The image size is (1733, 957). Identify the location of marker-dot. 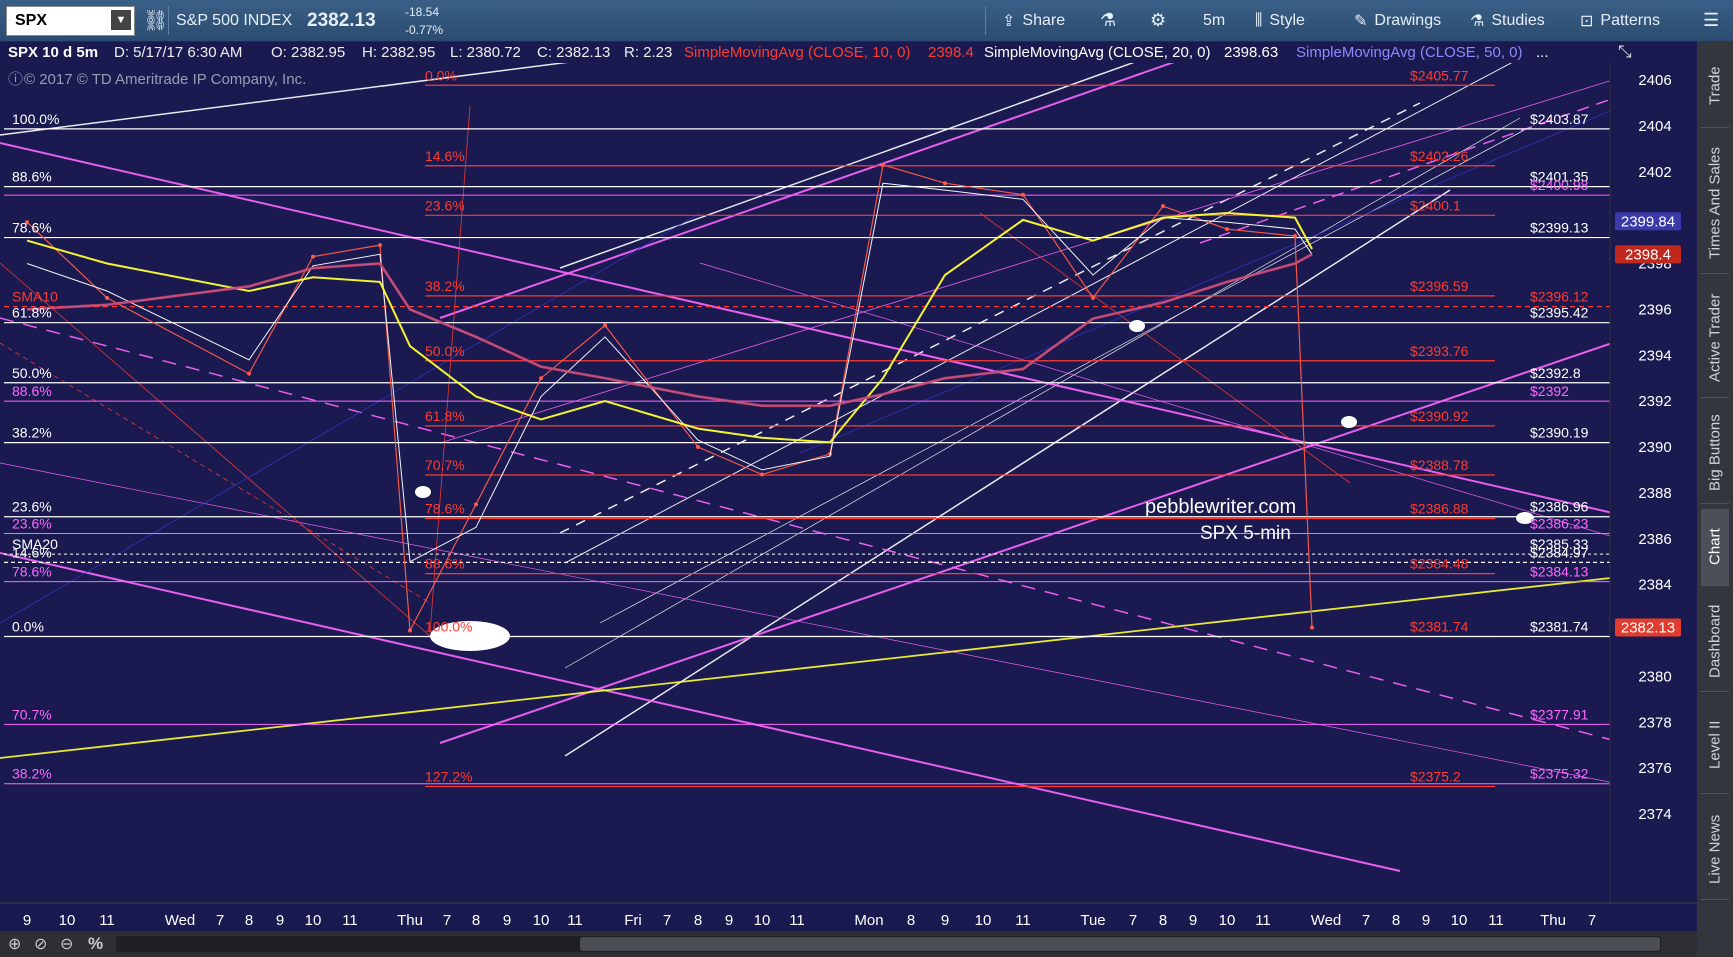
(1349, 422).